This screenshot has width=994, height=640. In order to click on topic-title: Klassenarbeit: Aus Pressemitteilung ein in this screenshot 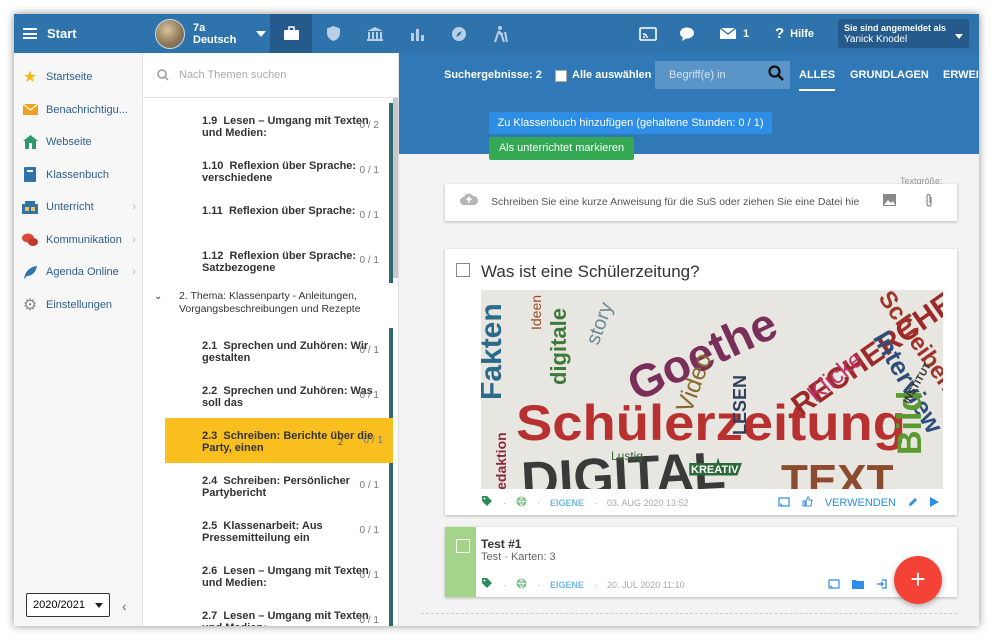, I will do `click(262, 532)`.